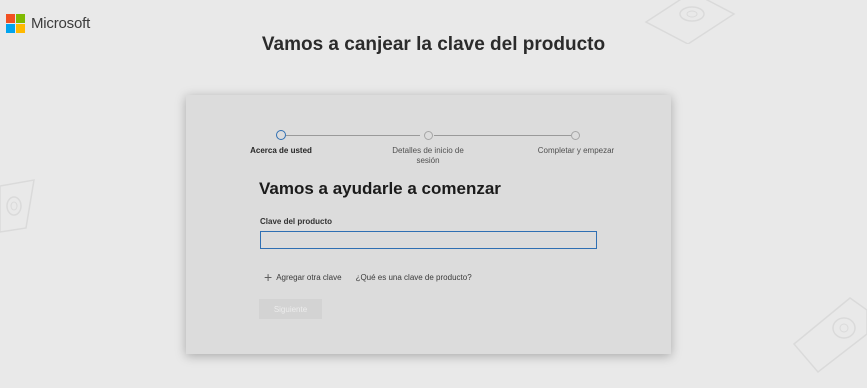 The width and height of the screenshot is (867, 388). I want to click on add-key-link: + Agregar otra clave, so click(303, 277).